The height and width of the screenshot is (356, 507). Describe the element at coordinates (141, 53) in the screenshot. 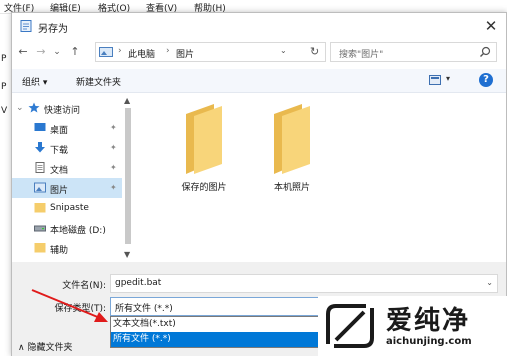

I see `address-segment-this-pc: 此电脑` at that location.